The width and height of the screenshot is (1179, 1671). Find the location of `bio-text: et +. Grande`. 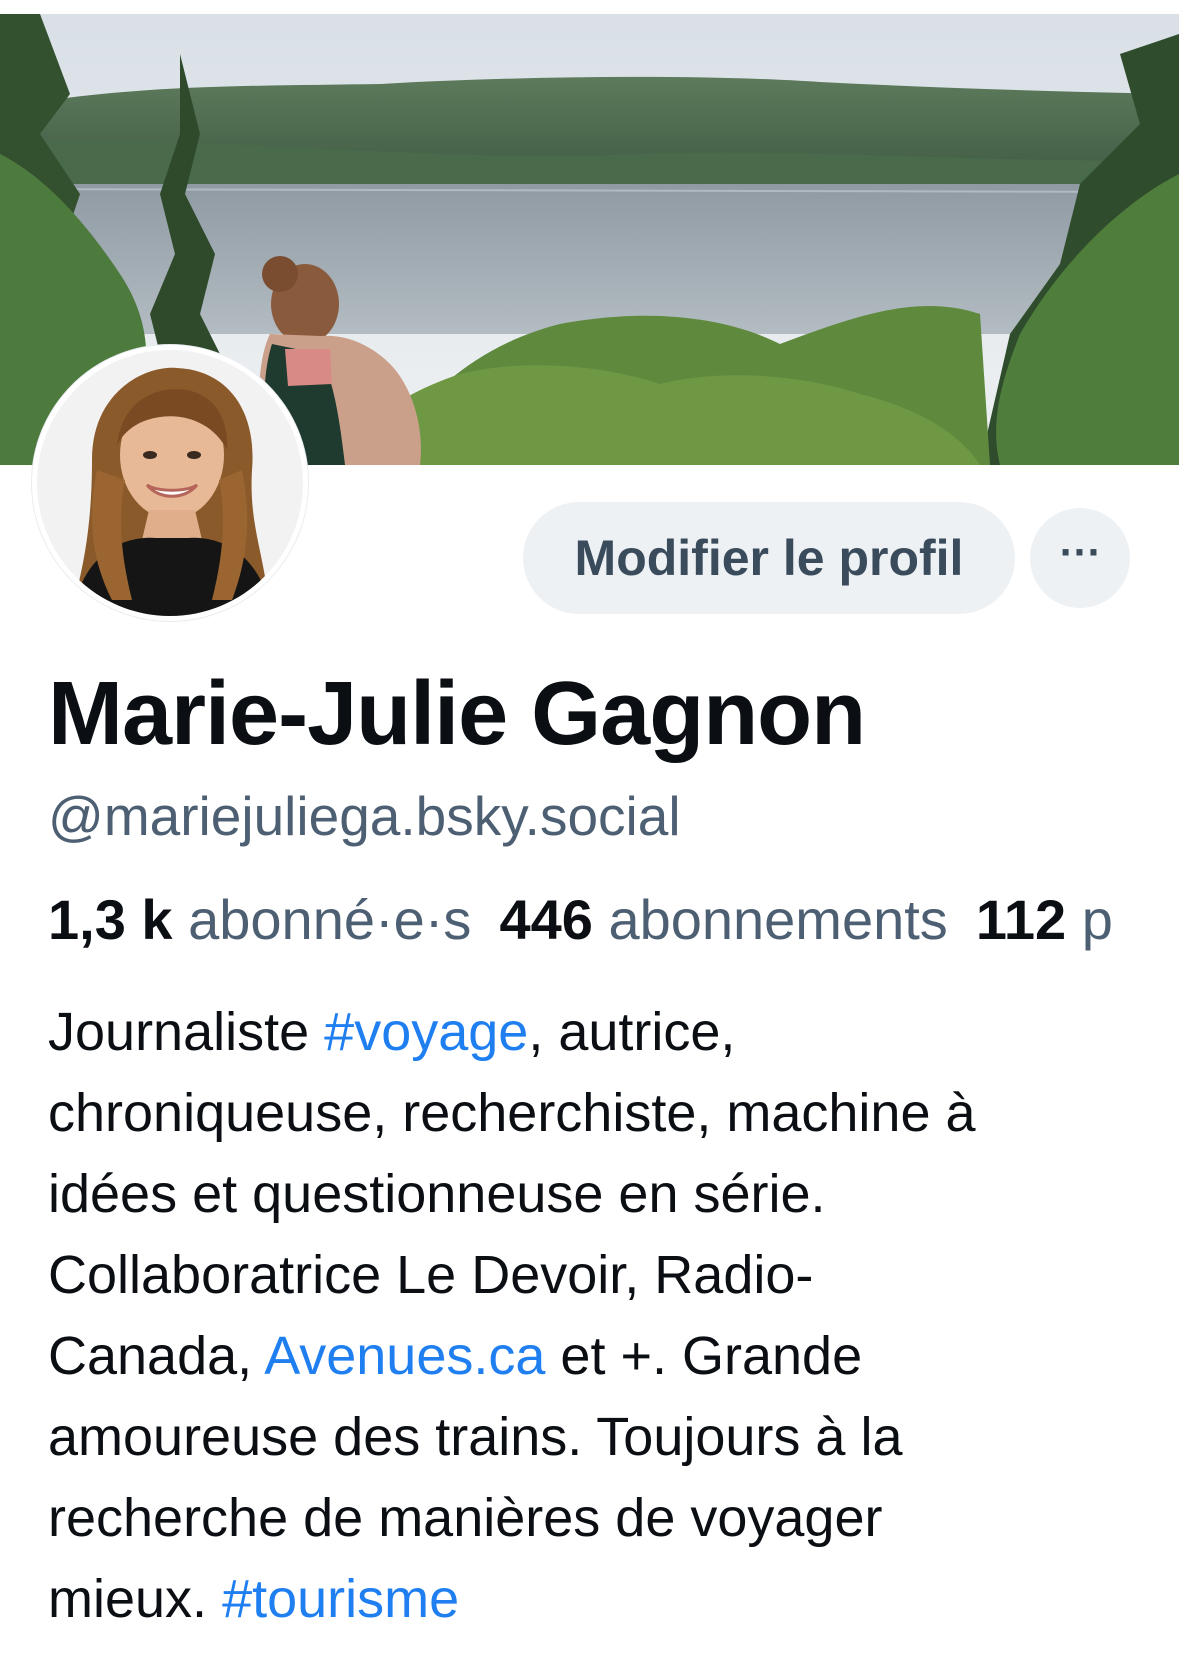

bio-text: et +. Grande is located at coordinates (704, 1356).